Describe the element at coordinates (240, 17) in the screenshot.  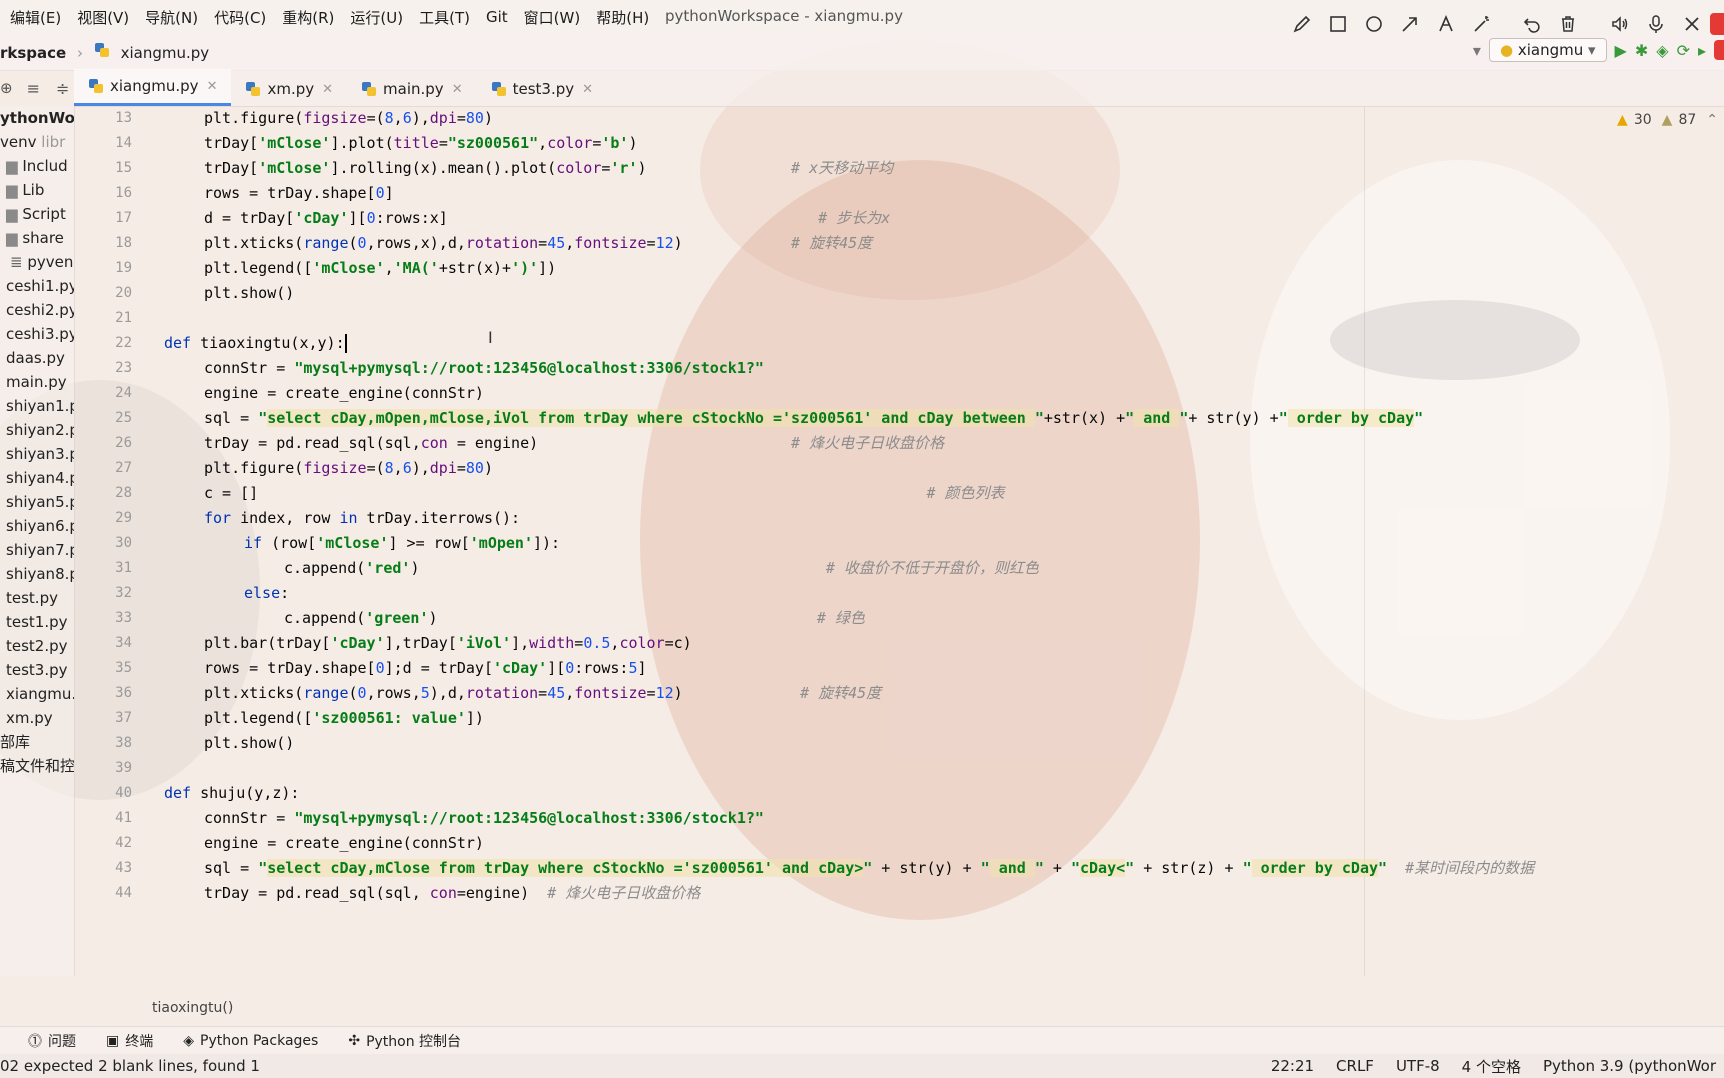
I see `menu-code: 代码(C)` at that location.